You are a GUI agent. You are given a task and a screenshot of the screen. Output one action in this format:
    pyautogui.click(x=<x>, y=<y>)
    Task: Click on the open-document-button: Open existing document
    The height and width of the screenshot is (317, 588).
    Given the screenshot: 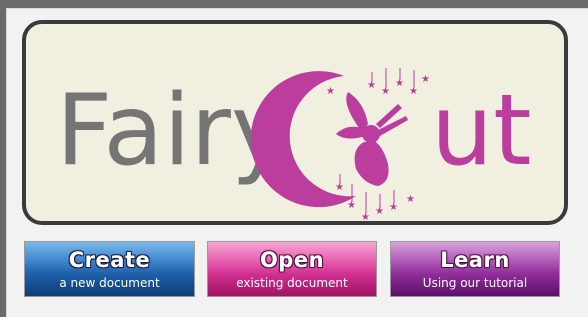 What is the action you would take?
    pyautogui.click(x=292, y=269)
    